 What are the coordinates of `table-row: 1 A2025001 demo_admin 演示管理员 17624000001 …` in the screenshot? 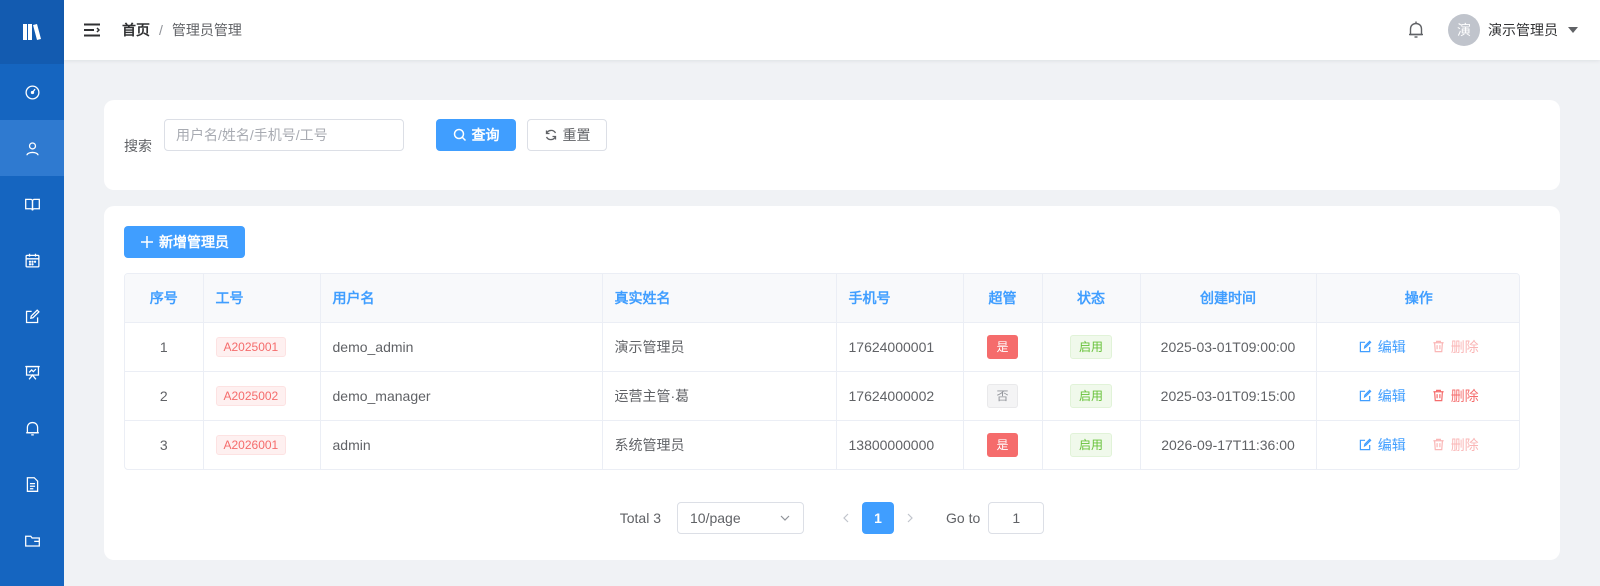 It's located at (822, 347).